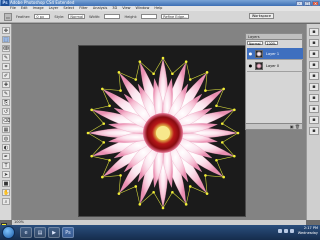 The height and width of the screenshot is (240, 320). Describe the element at coordinates (6, 75) in the screenshot. I see `eyedropper-icon: ✐` at that location.